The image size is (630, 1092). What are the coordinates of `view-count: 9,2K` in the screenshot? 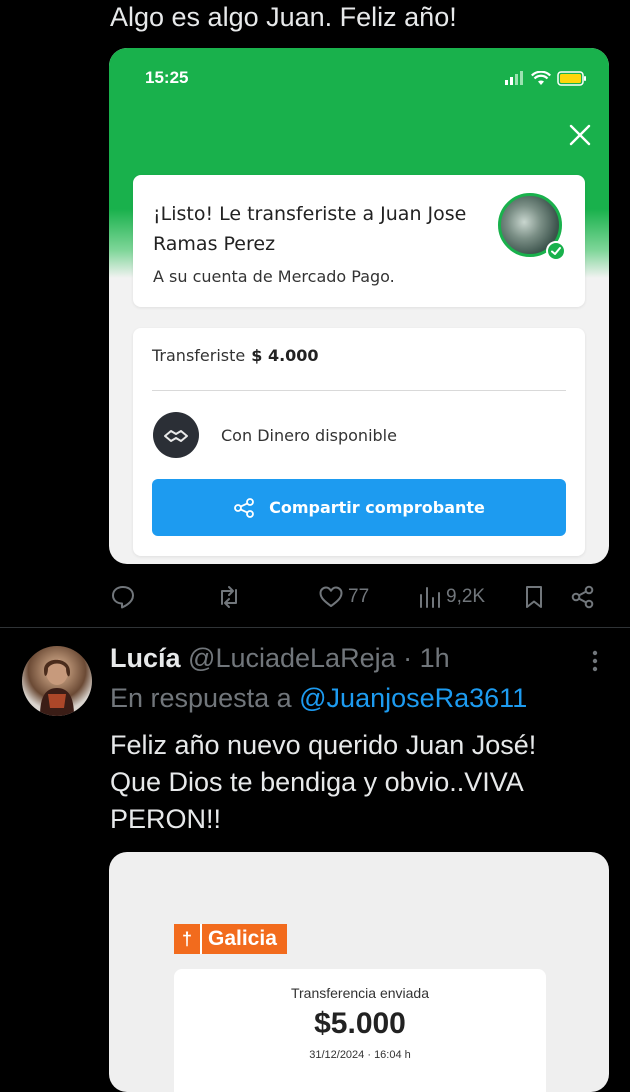 It's located at (466, 596).